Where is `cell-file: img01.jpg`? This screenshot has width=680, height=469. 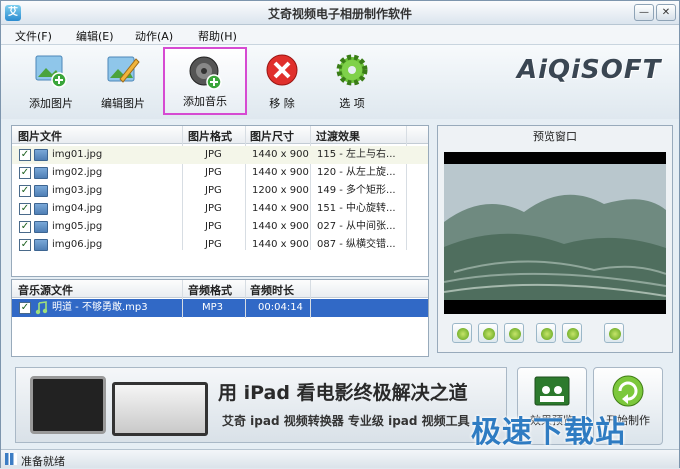
cell-file: img01.jpg is located at coordinates (77, 154).